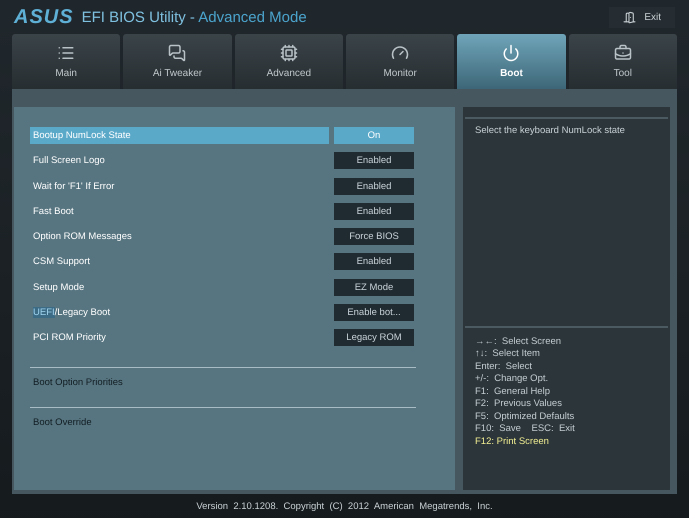 The width and height of the screenshot is (689, 518). Describe the element at coordinates (642, 17) in the screenshot. I see `exit-button: Exit` at that location.